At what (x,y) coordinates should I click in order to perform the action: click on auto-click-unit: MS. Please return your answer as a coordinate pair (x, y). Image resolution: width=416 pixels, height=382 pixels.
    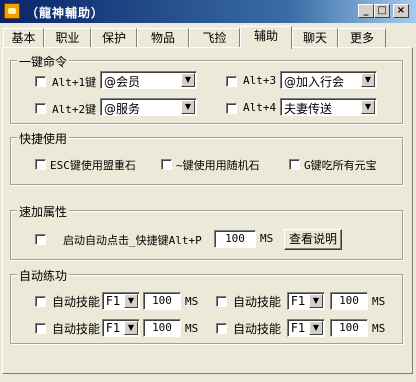
    Looking at the image, I should click on (267, 238).